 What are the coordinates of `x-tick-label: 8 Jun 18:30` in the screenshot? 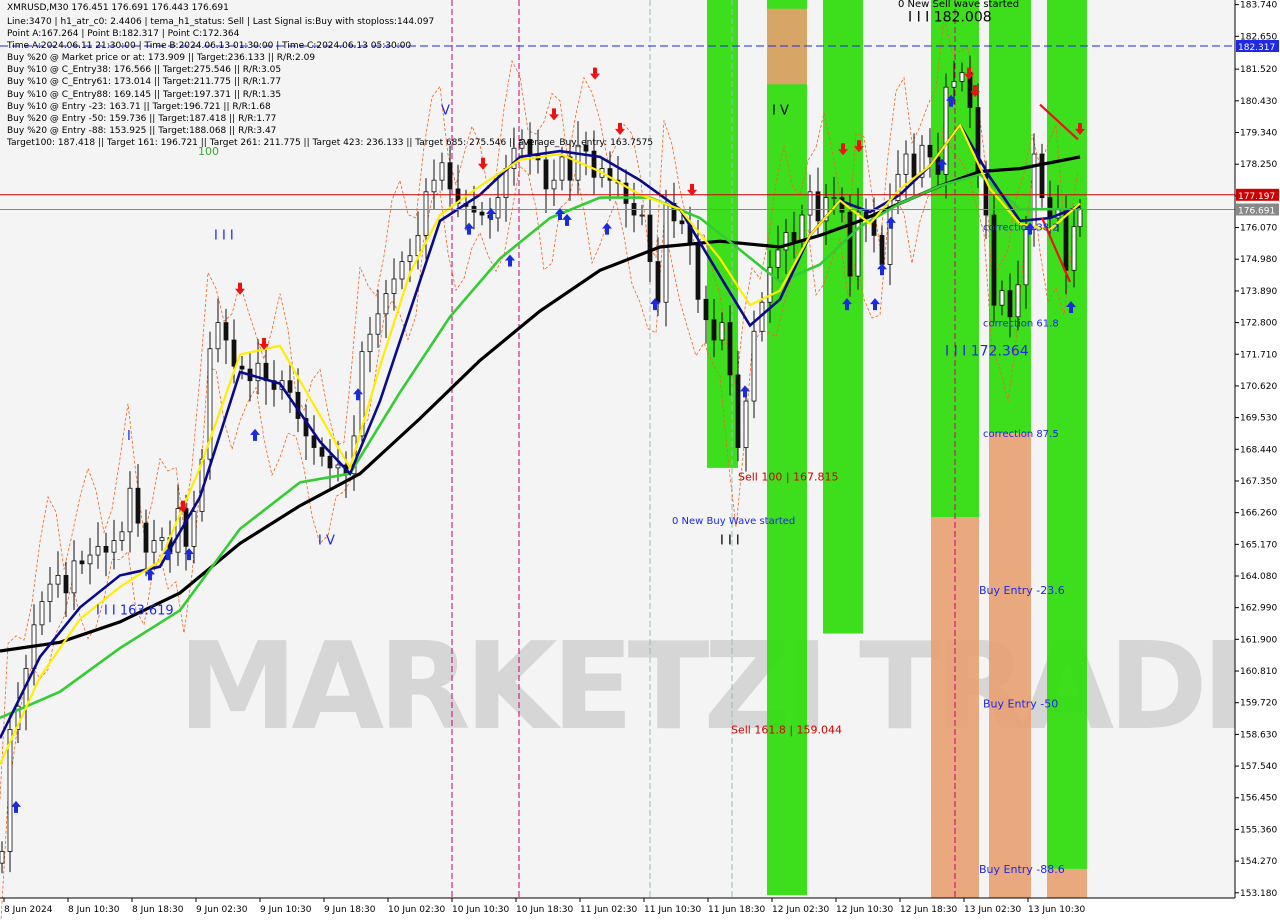 It's located at (158, 910).